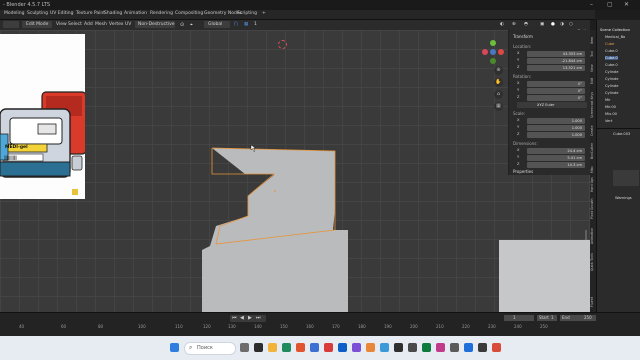 Image resolution: width=640 pixels, height=360 pixels. I want to click on end-frame-field: End 250, so click(578, 318).